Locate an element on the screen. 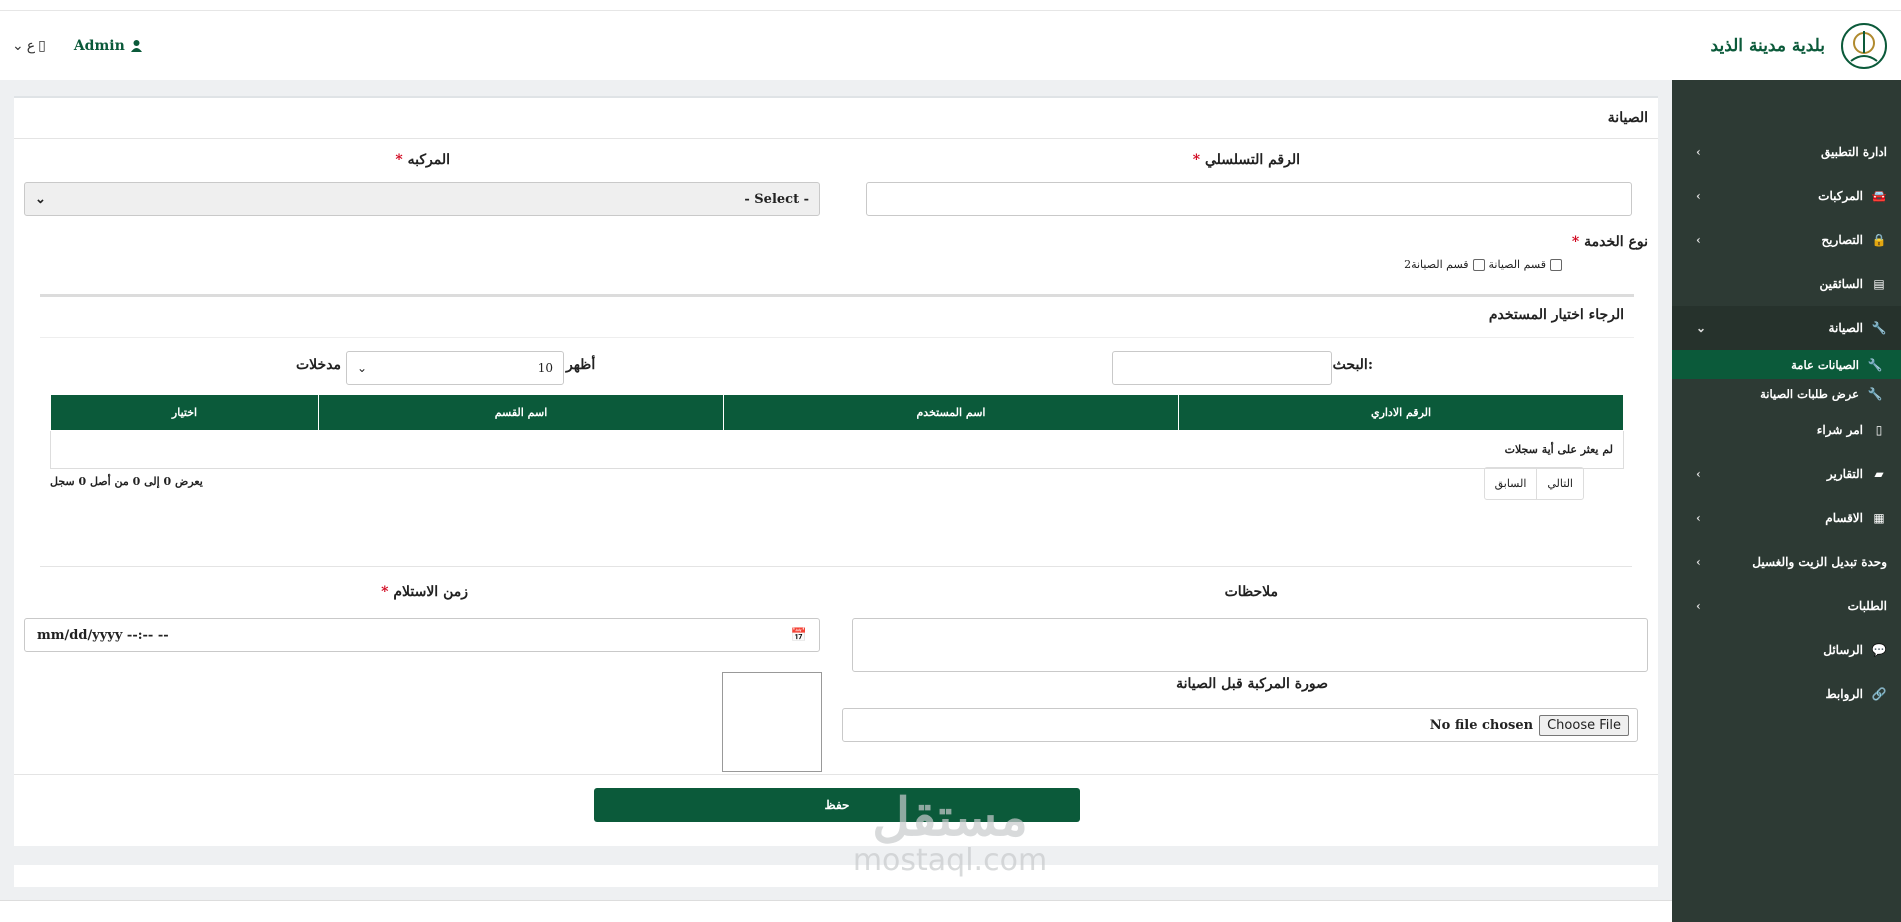 The height and width of the screenshot is (922, 1901). photo-file-input: No file chosen Choose File is located at coordinates (1240, 725).